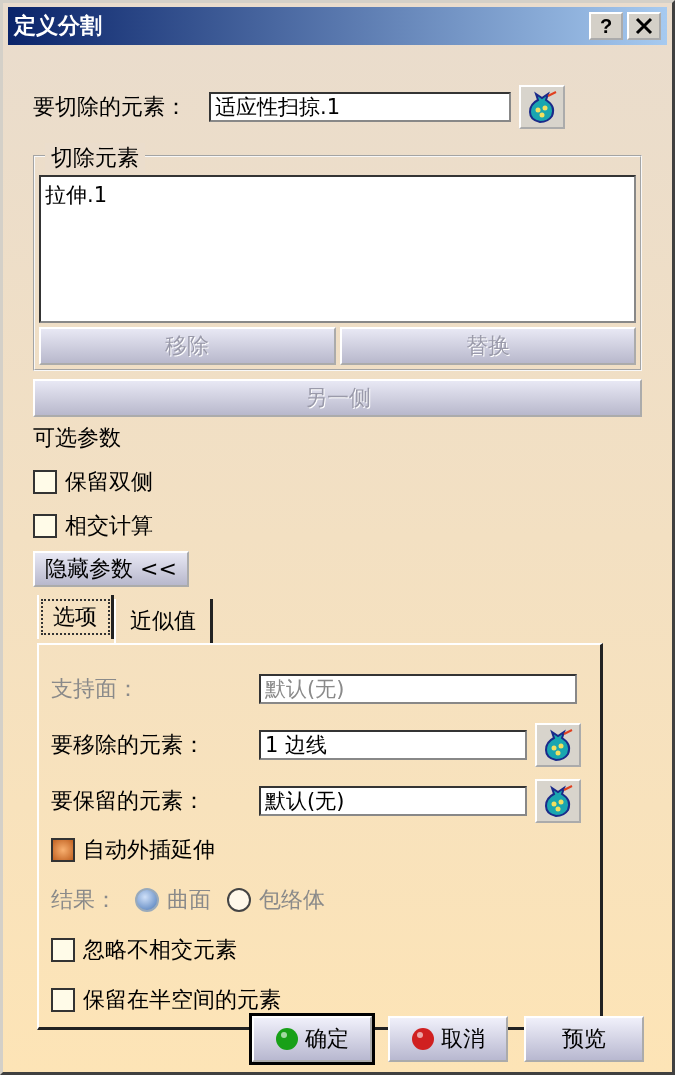  Describe the element at coordinates (182, 1000) in the screenshot. I see `checkbox-label: 保留在半空间的元素` at that location.